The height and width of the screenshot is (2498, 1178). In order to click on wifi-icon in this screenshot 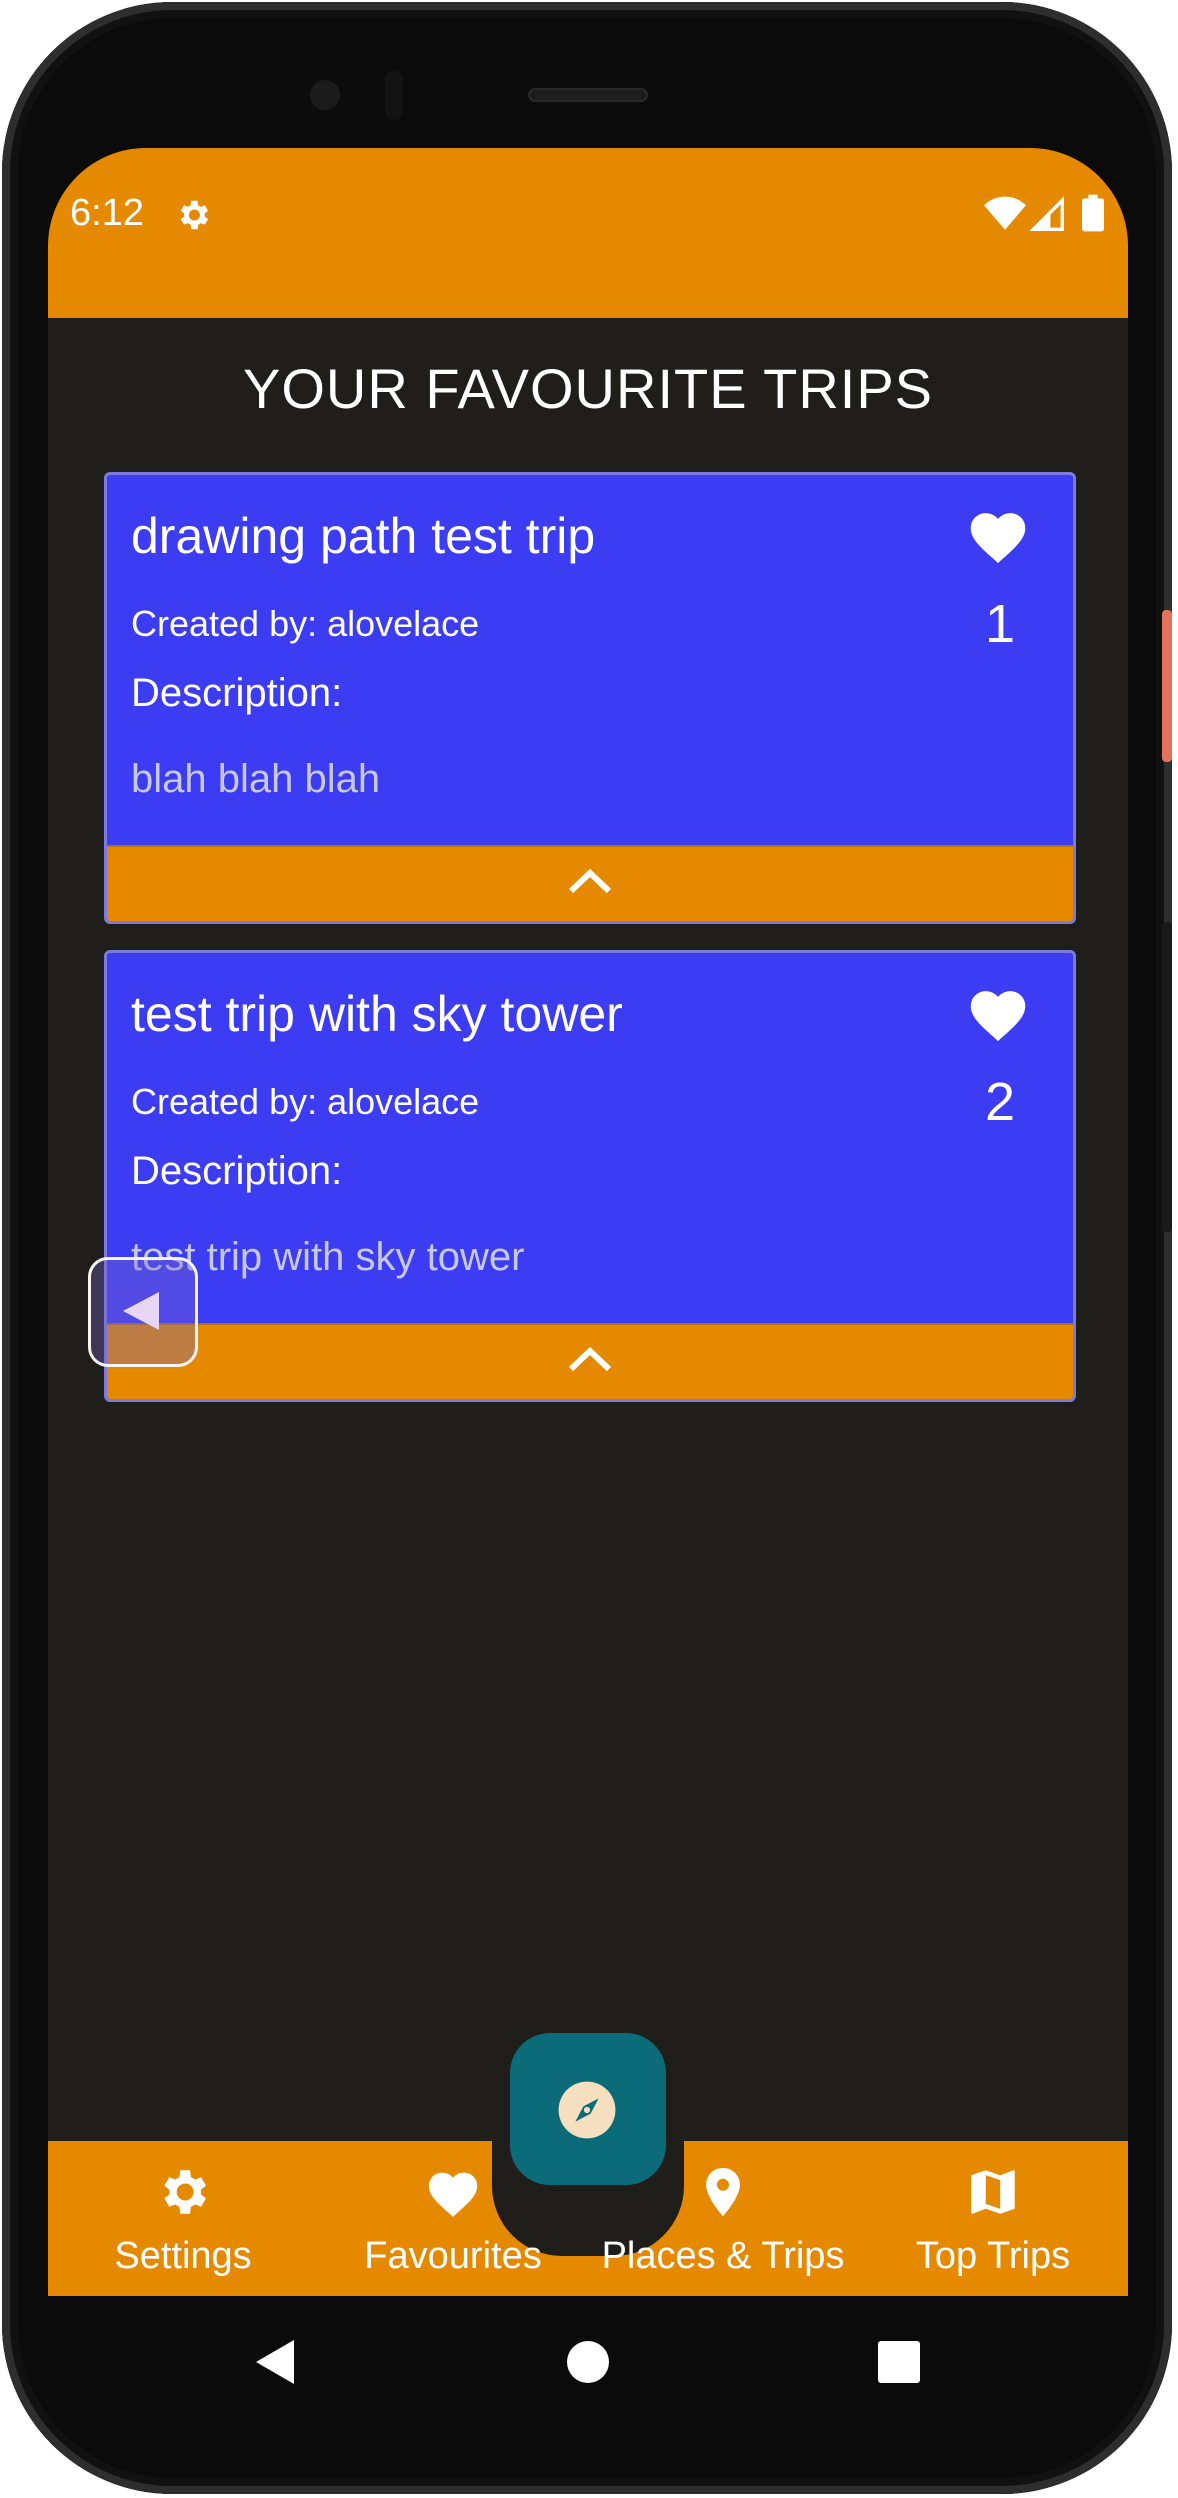, I will do `click(1005, 213)`.